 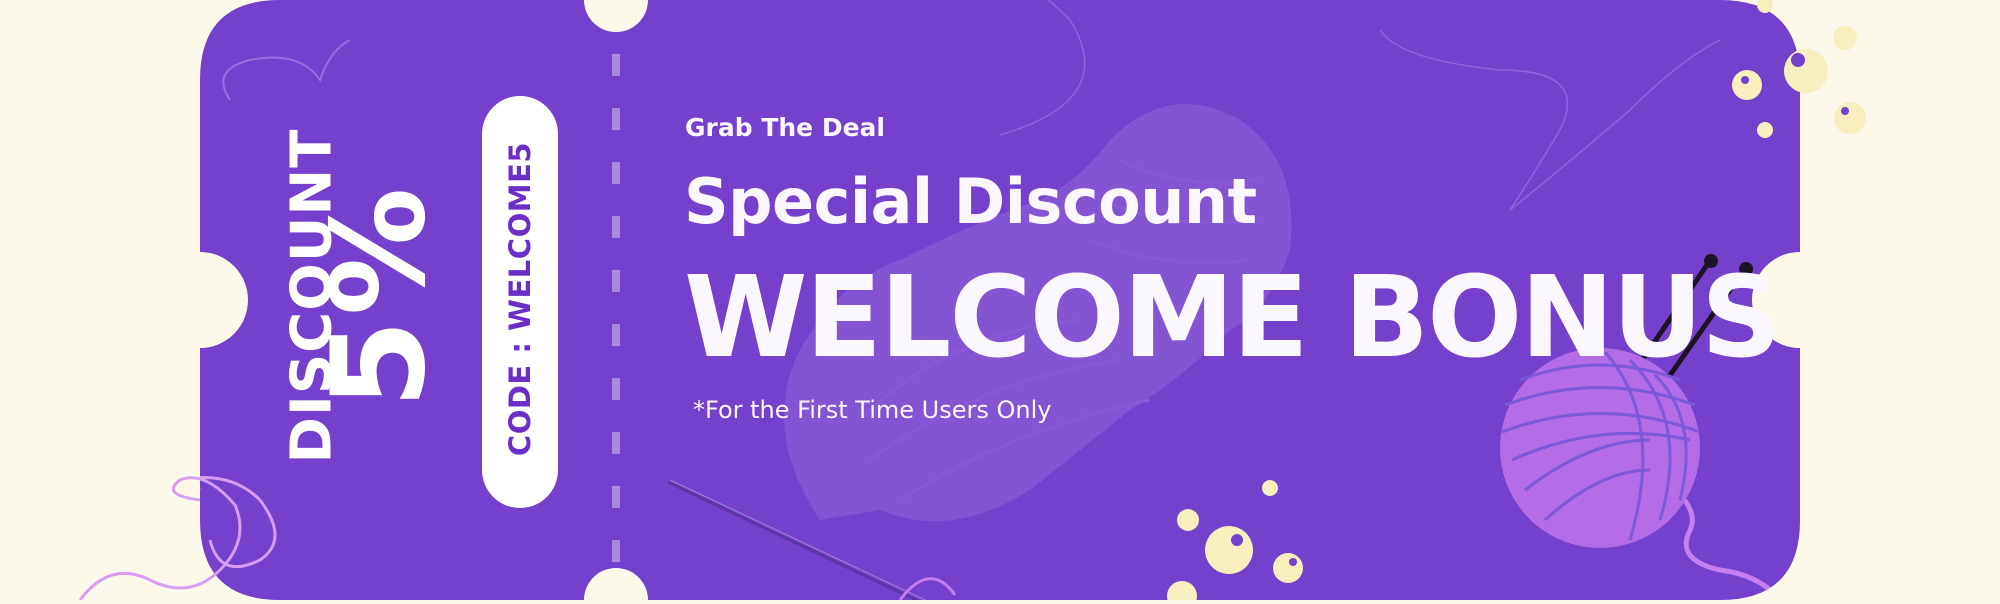 What do you see at coordinates (379, 296) in the screenshot?
I see `discount-value: 5%` at bounding box center [379, 296].